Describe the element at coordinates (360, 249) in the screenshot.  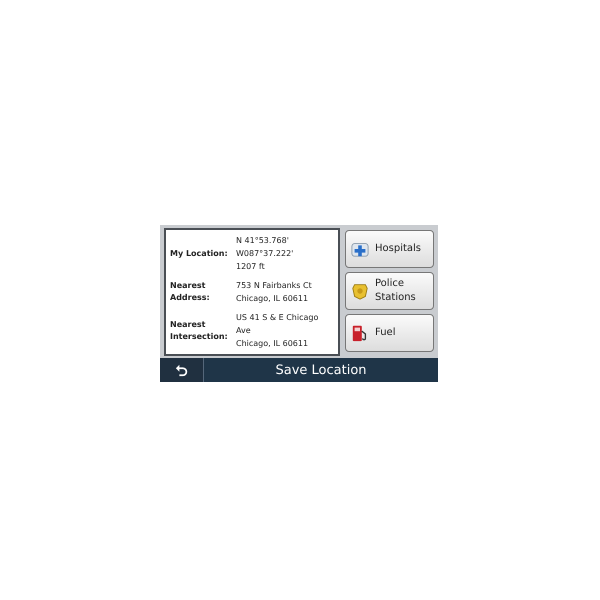
I see `medical-cross-icon` at that location.